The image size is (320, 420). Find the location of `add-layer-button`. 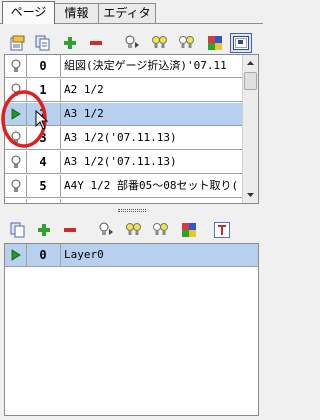

add-layer-button is located at coordinates (44, 230).